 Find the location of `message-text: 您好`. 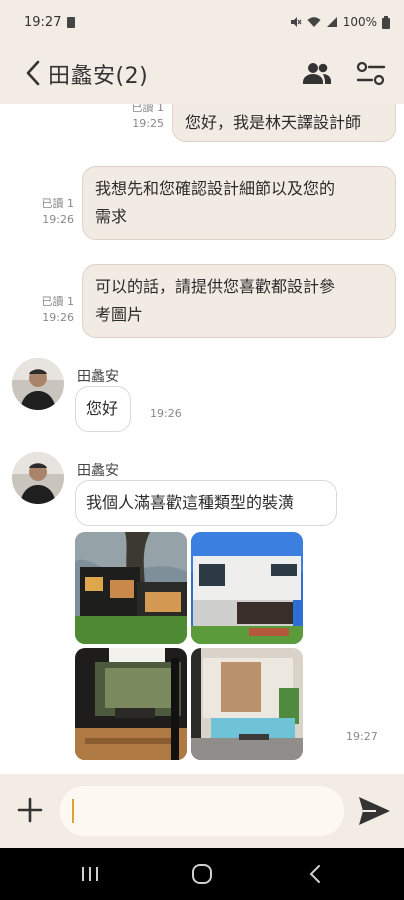

message-text: 您好 is located at coordinates (102, 408).